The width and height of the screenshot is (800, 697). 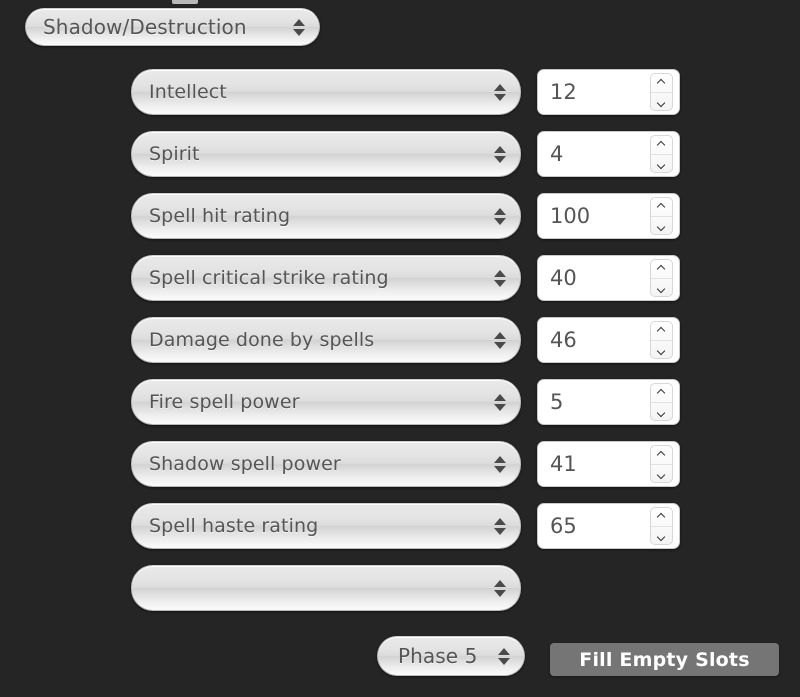 I want to click on profile-select: Shadow/Destruction, so click(x=172, y=27).